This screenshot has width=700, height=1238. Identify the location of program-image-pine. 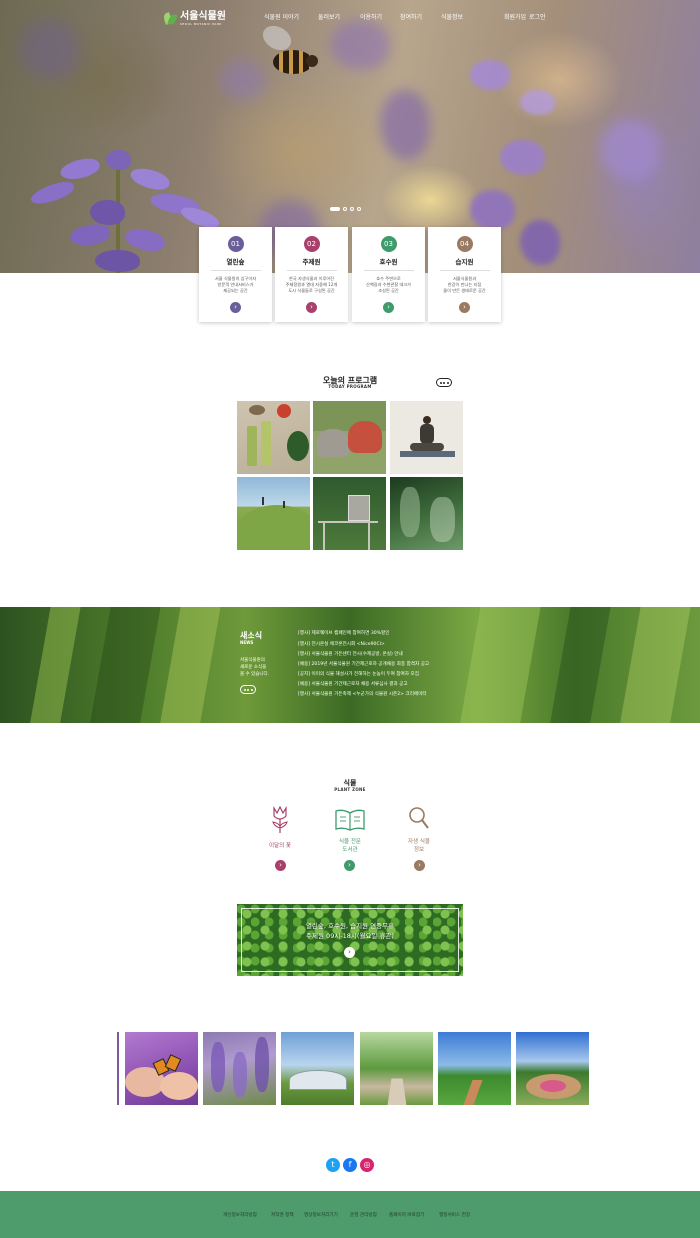
(426, 513).